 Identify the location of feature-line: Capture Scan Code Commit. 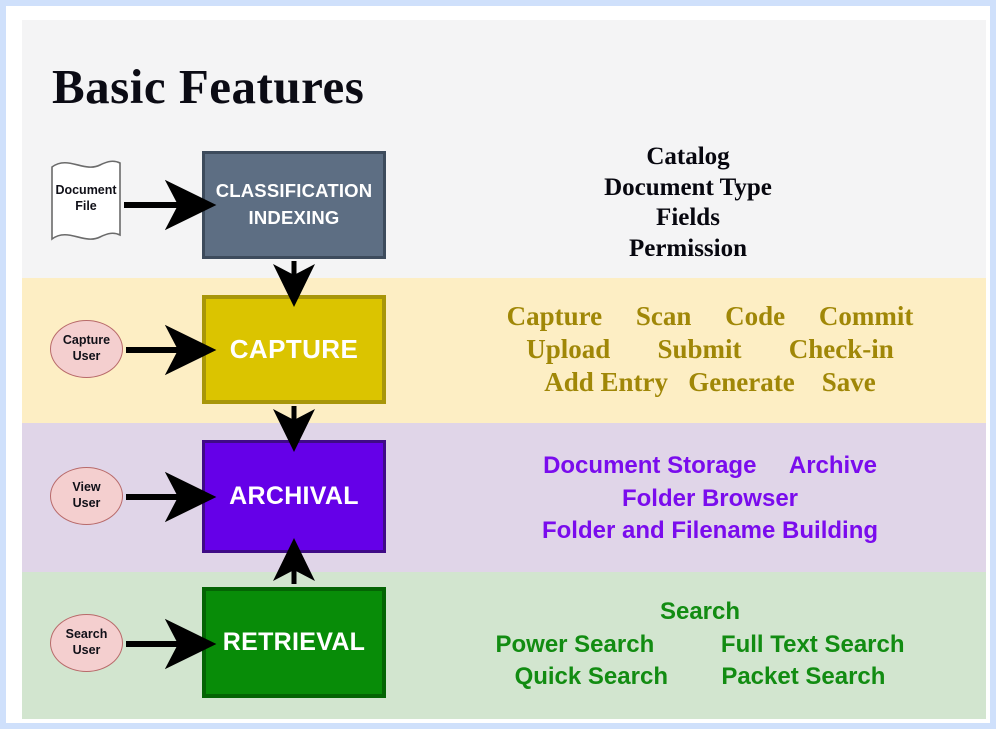
(710, 316).